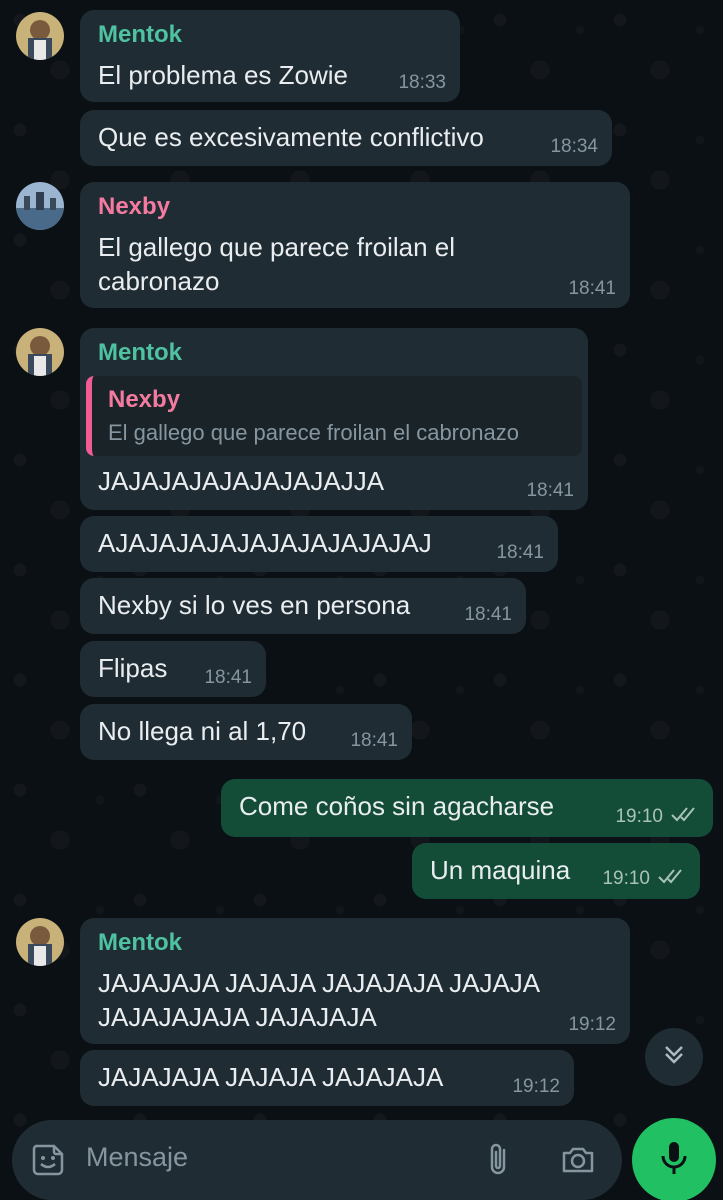 The width and height of the screenshot is (723, 1200). What do you see at coordinates (144, 399) in the screenshot?
I see `quoted-sender: Nexby` at bounding box center [144, 399].